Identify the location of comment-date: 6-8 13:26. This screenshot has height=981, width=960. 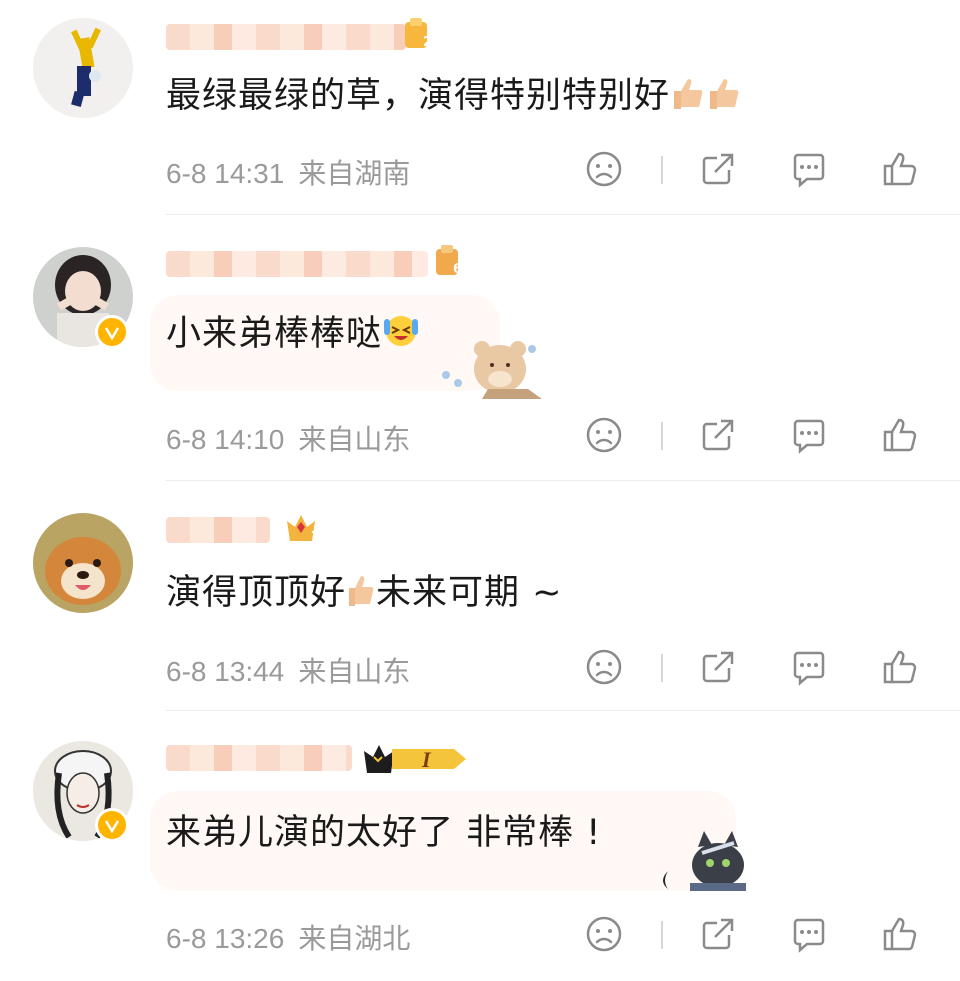
(225, 938).